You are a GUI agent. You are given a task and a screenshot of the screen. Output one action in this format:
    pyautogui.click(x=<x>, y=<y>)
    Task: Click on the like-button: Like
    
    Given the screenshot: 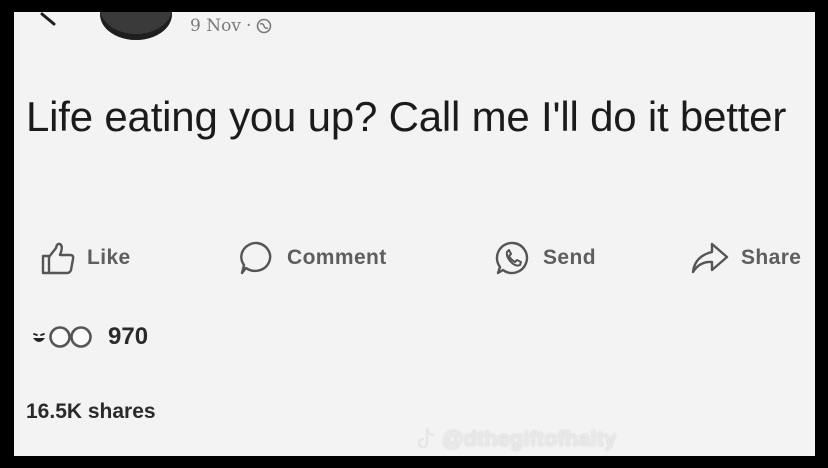 What is the action you would take?
    pyautogui.click(x=85, y=258)
    